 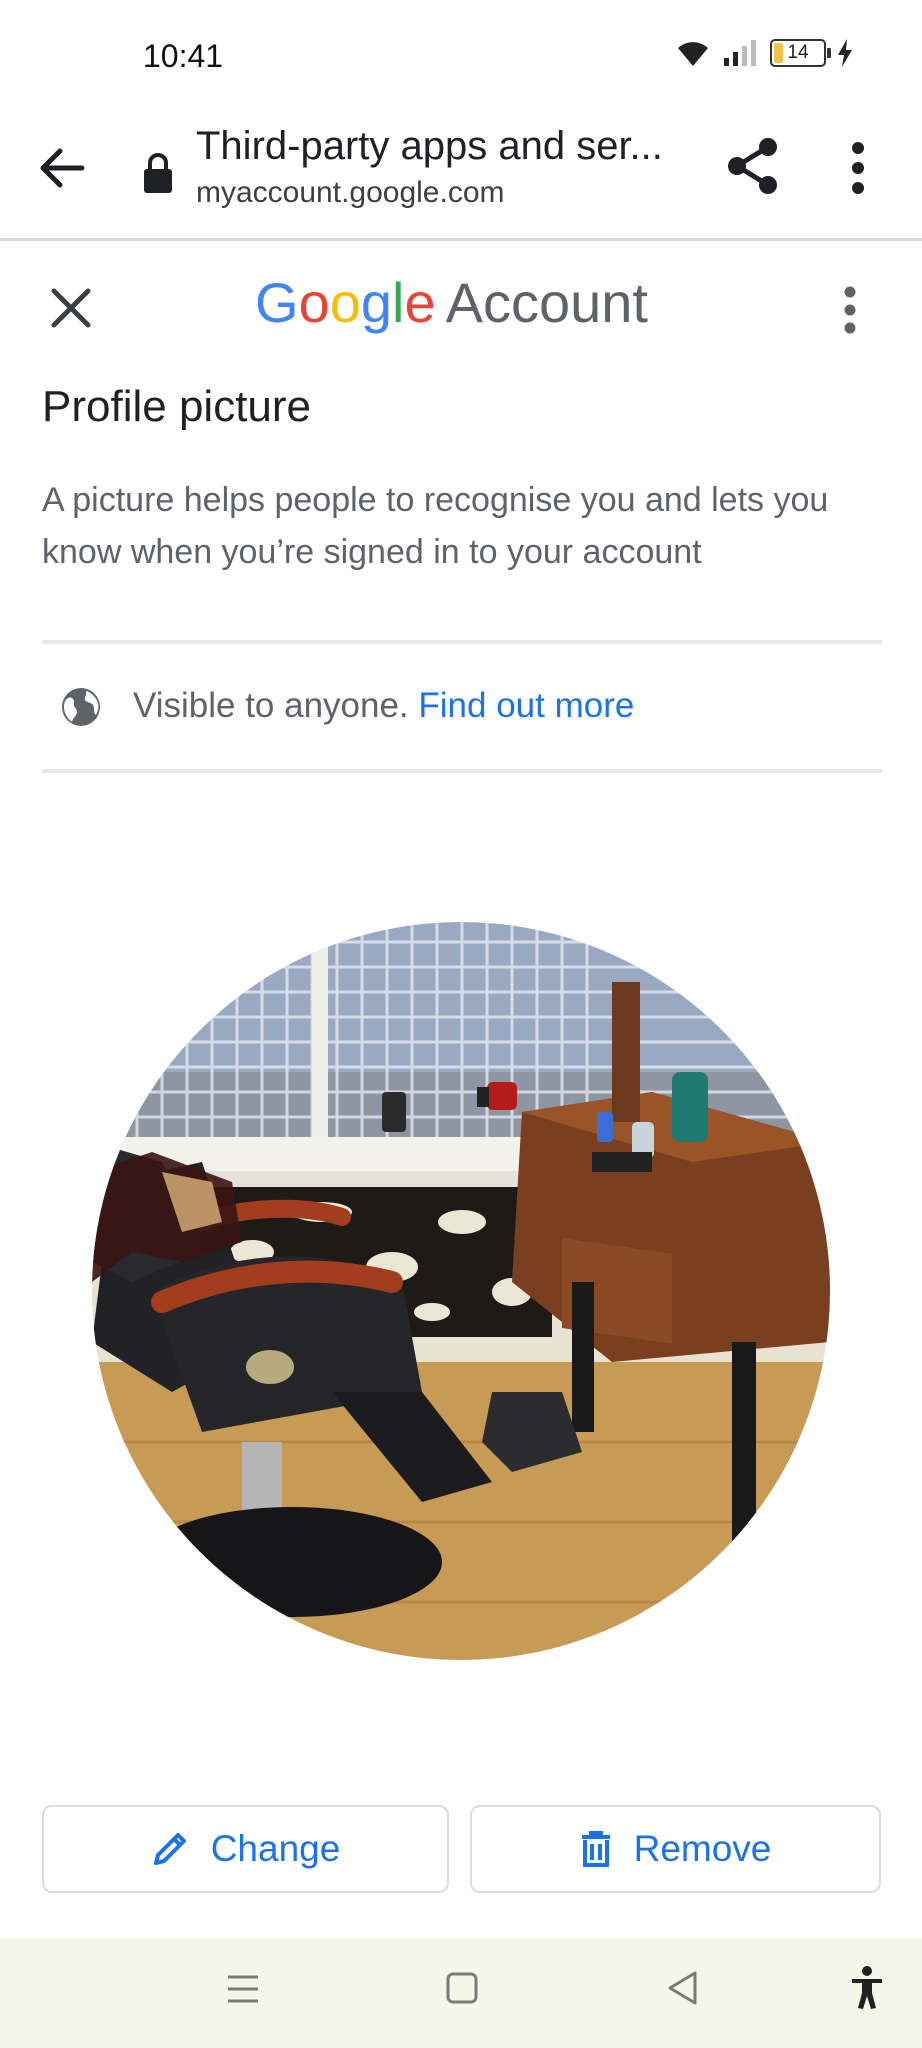 What do you see at coordinates (867, 1988) in the screenshot?
I see `accessibility-icon` at bounding box center [867, 1988].